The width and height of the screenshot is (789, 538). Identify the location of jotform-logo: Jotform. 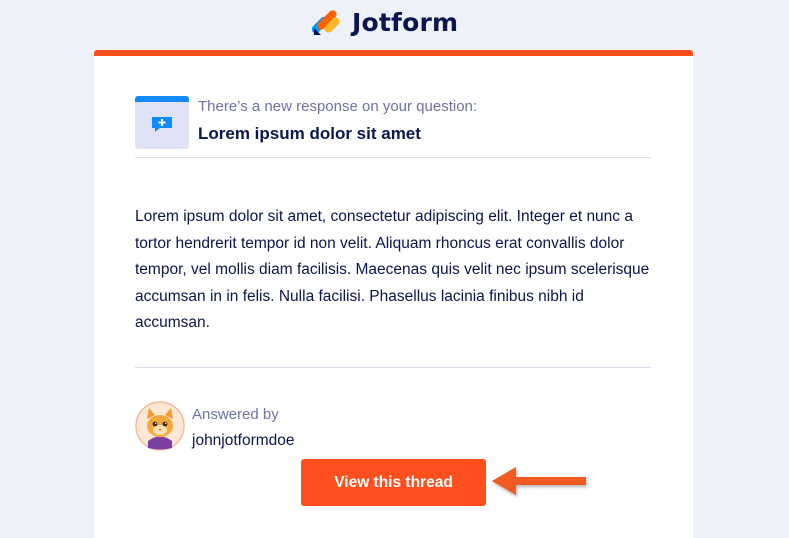
(385, 22).